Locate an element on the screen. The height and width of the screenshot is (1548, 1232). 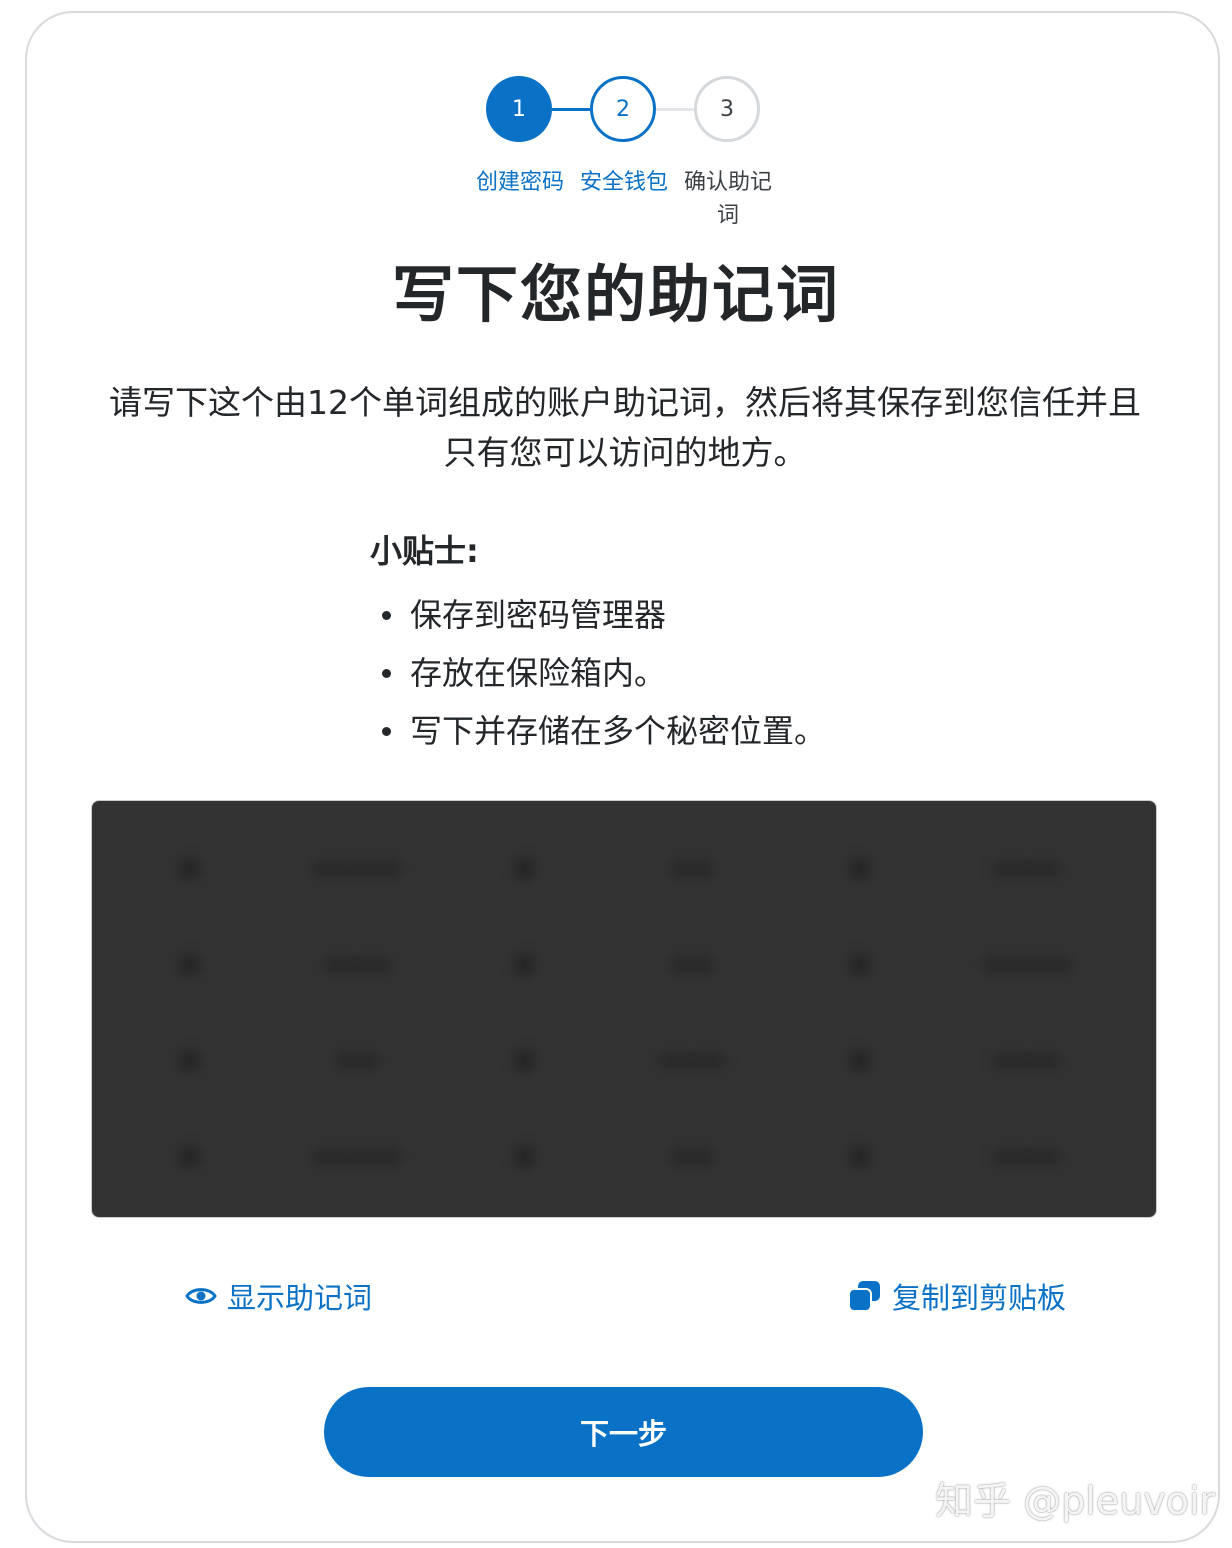
reveal-phrase-label: 显示助记词 is located at coordinates (300, 1298).